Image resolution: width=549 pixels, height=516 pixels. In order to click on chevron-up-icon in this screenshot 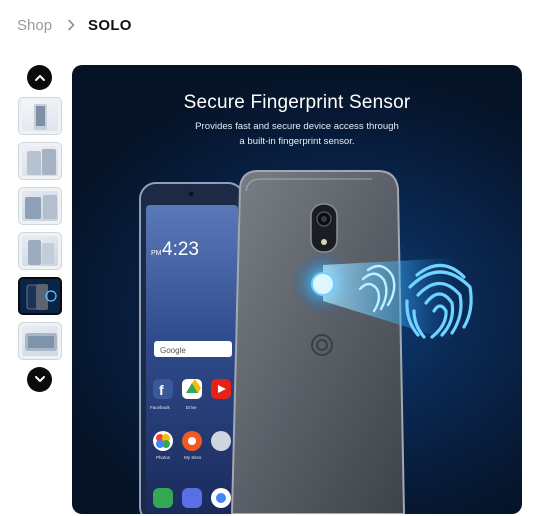, I will do `click(39, 78)`.